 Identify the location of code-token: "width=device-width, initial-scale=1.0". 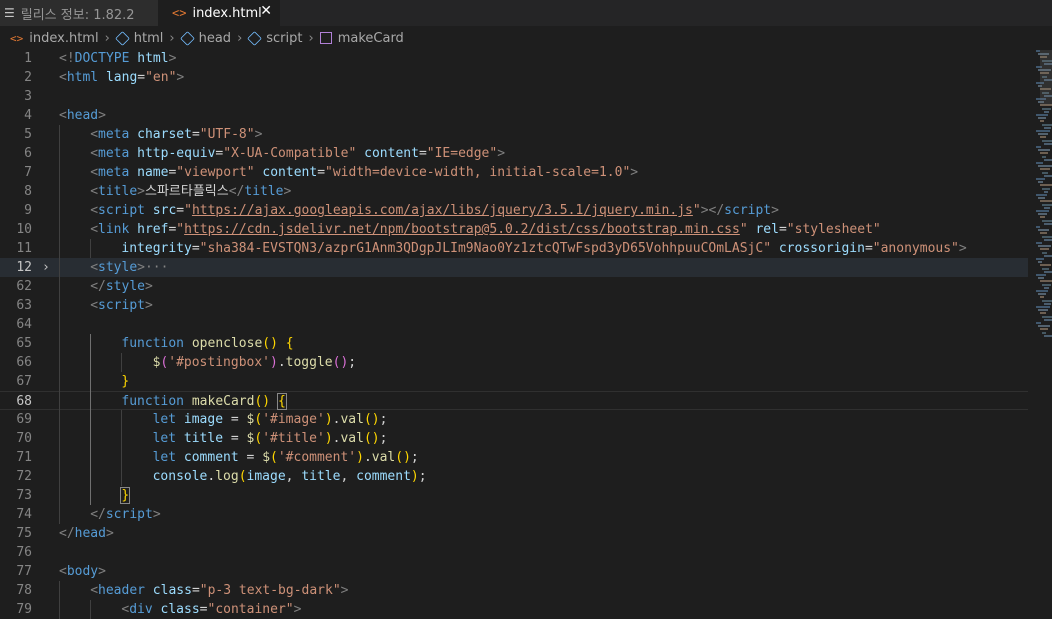
(478, 172).